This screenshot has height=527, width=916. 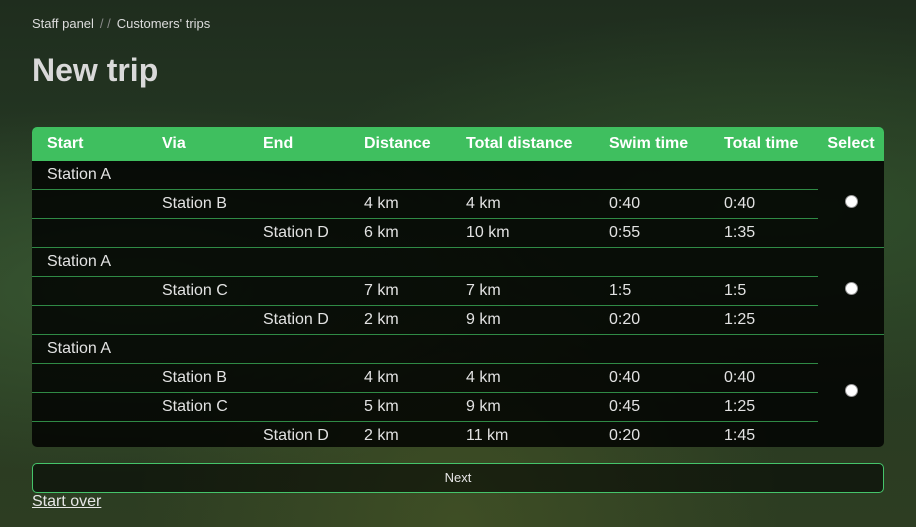 What do you see at coordinates (851, 144) in the screenshot?
I see `header-select: Select` at bounding box center [851, 144].